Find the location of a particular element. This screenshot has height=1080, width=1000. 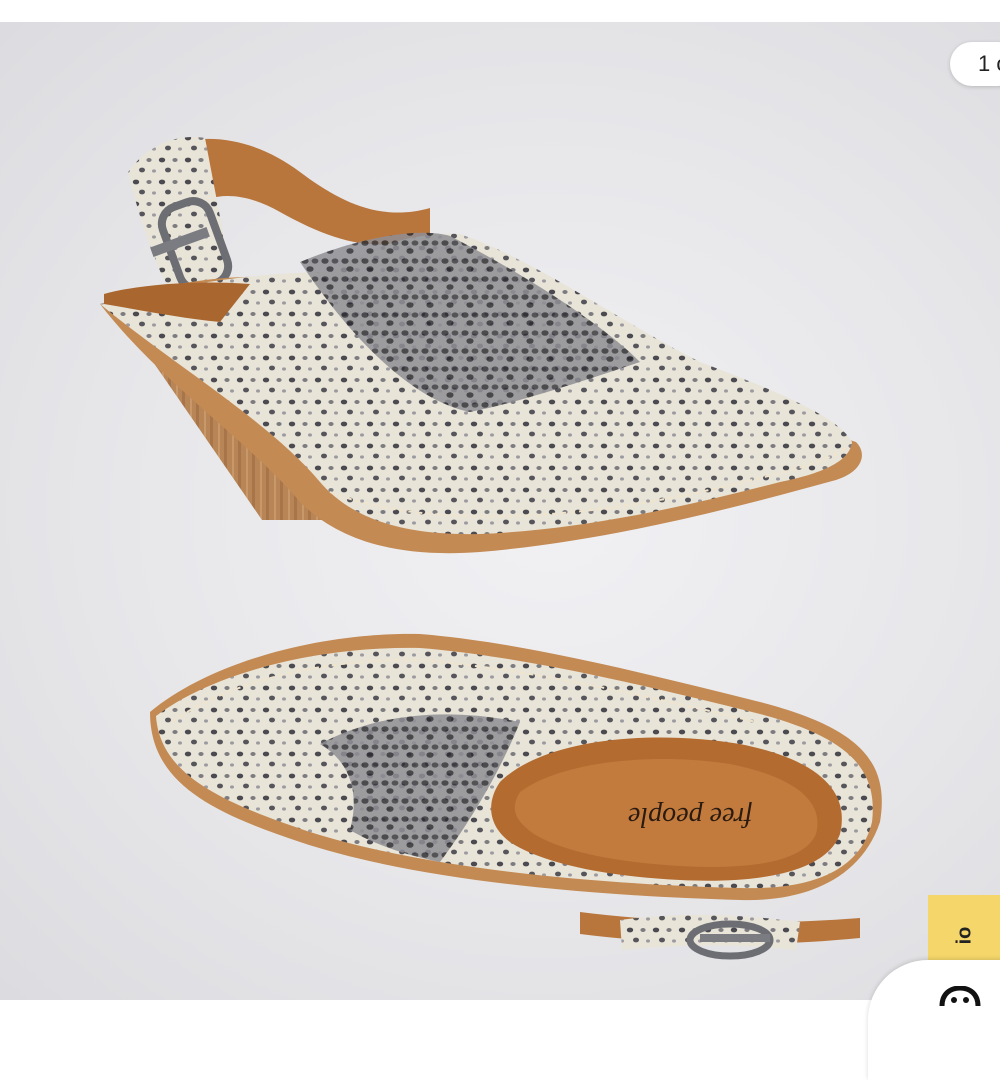

image-counter: 1 o is located at coordinates (975, 64).